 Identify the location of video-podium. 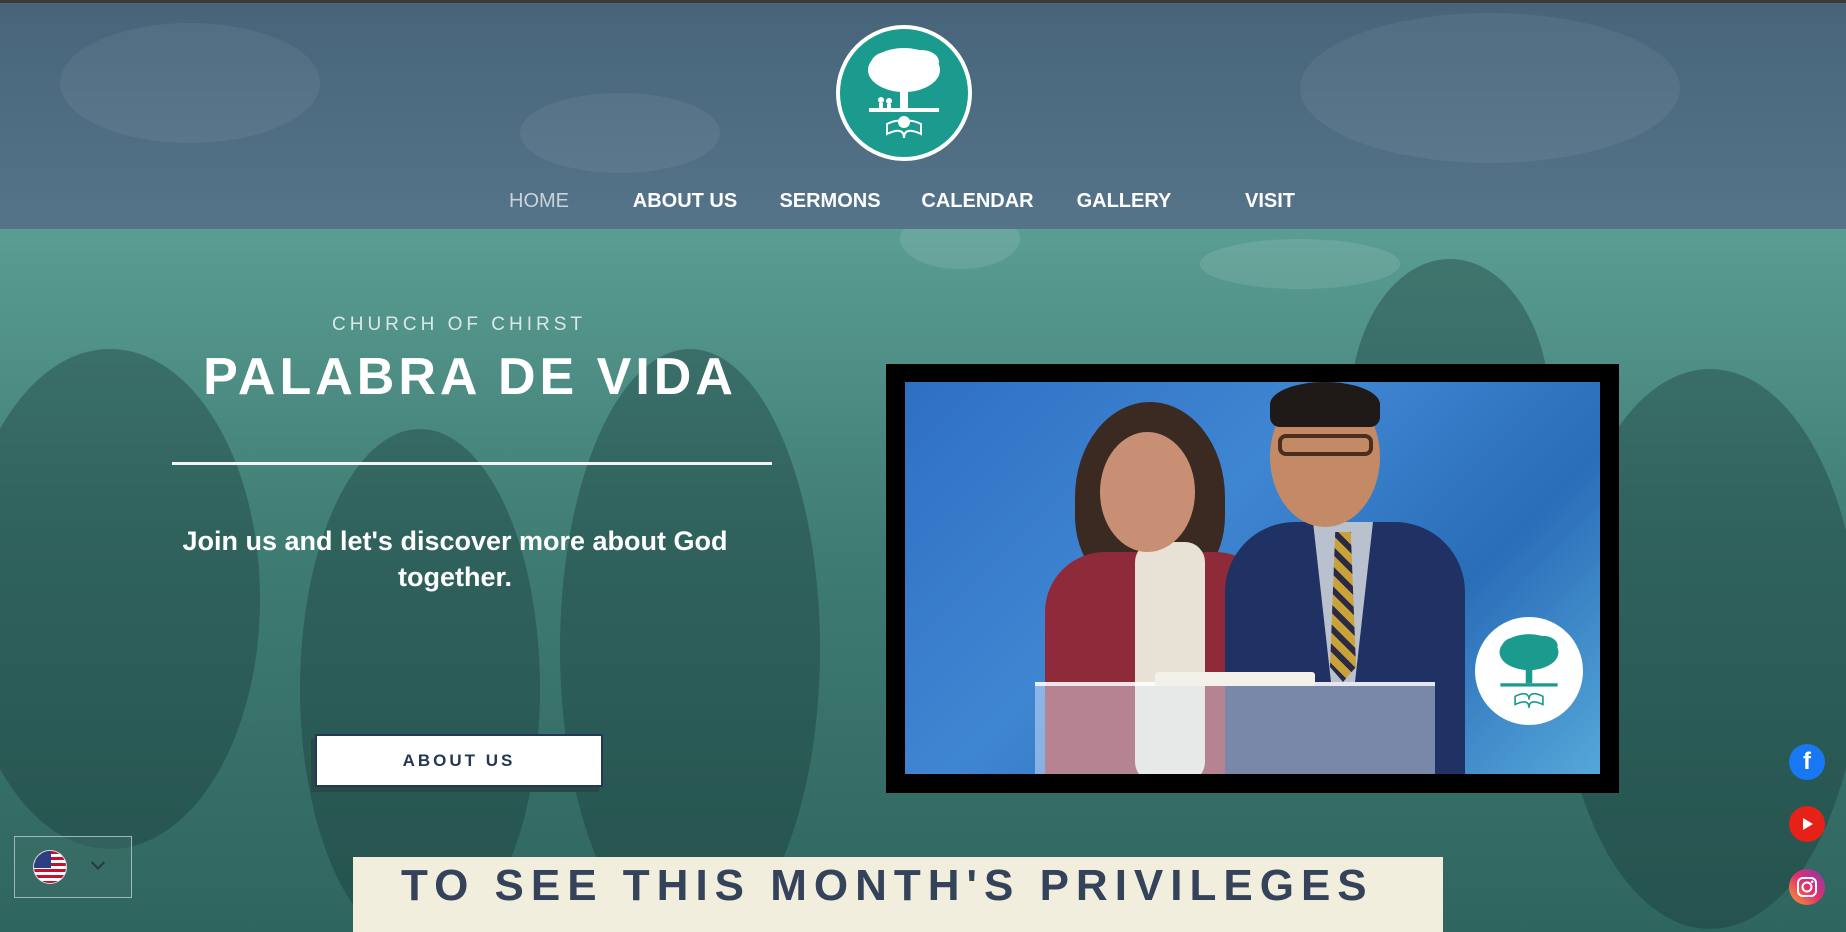
(1235, 728).